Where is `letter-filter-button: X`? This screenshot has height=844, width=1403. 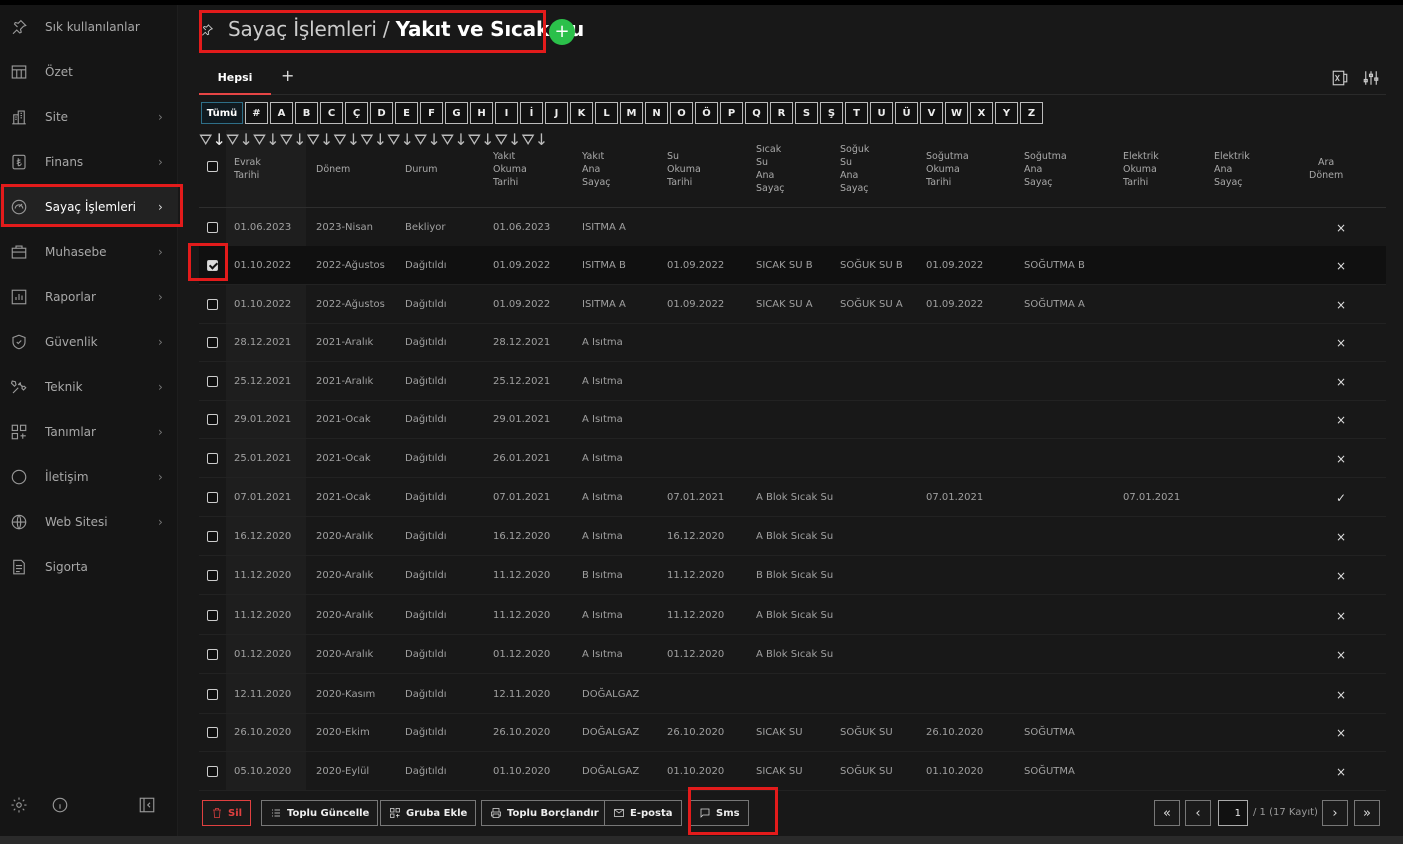 letter-filter-button: X is located at coordinates (981, 113).